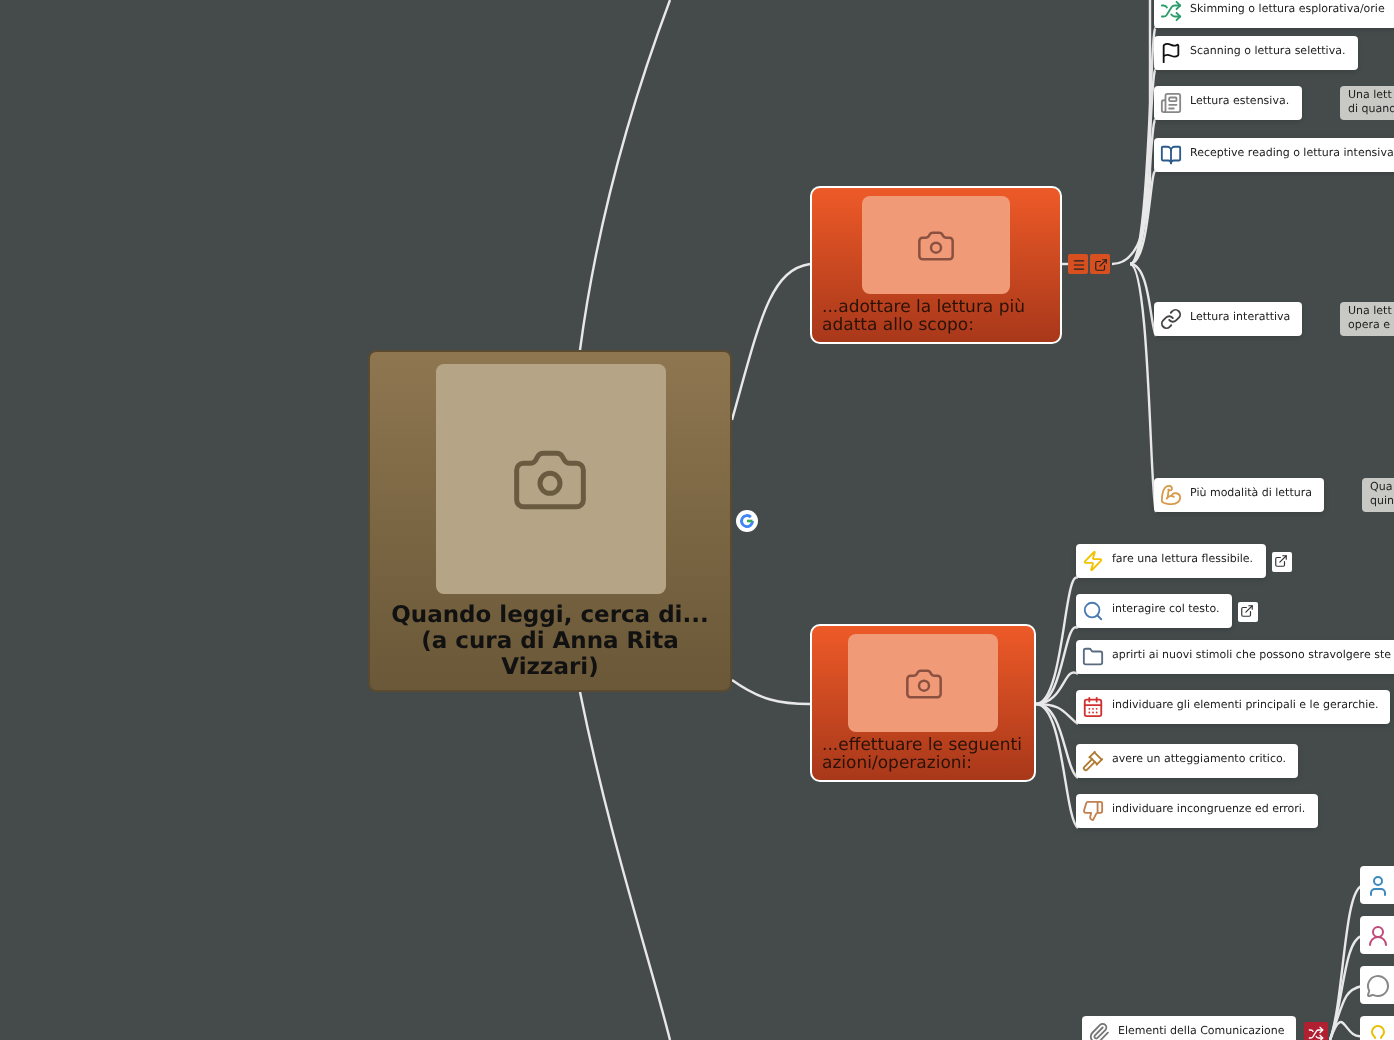 The height and width of the screenshot is (1040, 1394). I want to click on connector-line, so click(770, 692).